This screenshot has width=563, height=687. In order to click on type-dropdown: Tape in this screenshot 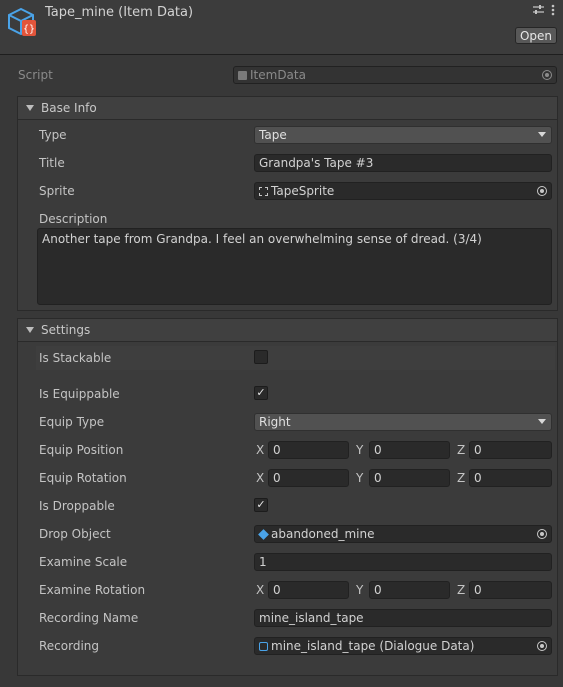, I will do `click(403, 135)`.